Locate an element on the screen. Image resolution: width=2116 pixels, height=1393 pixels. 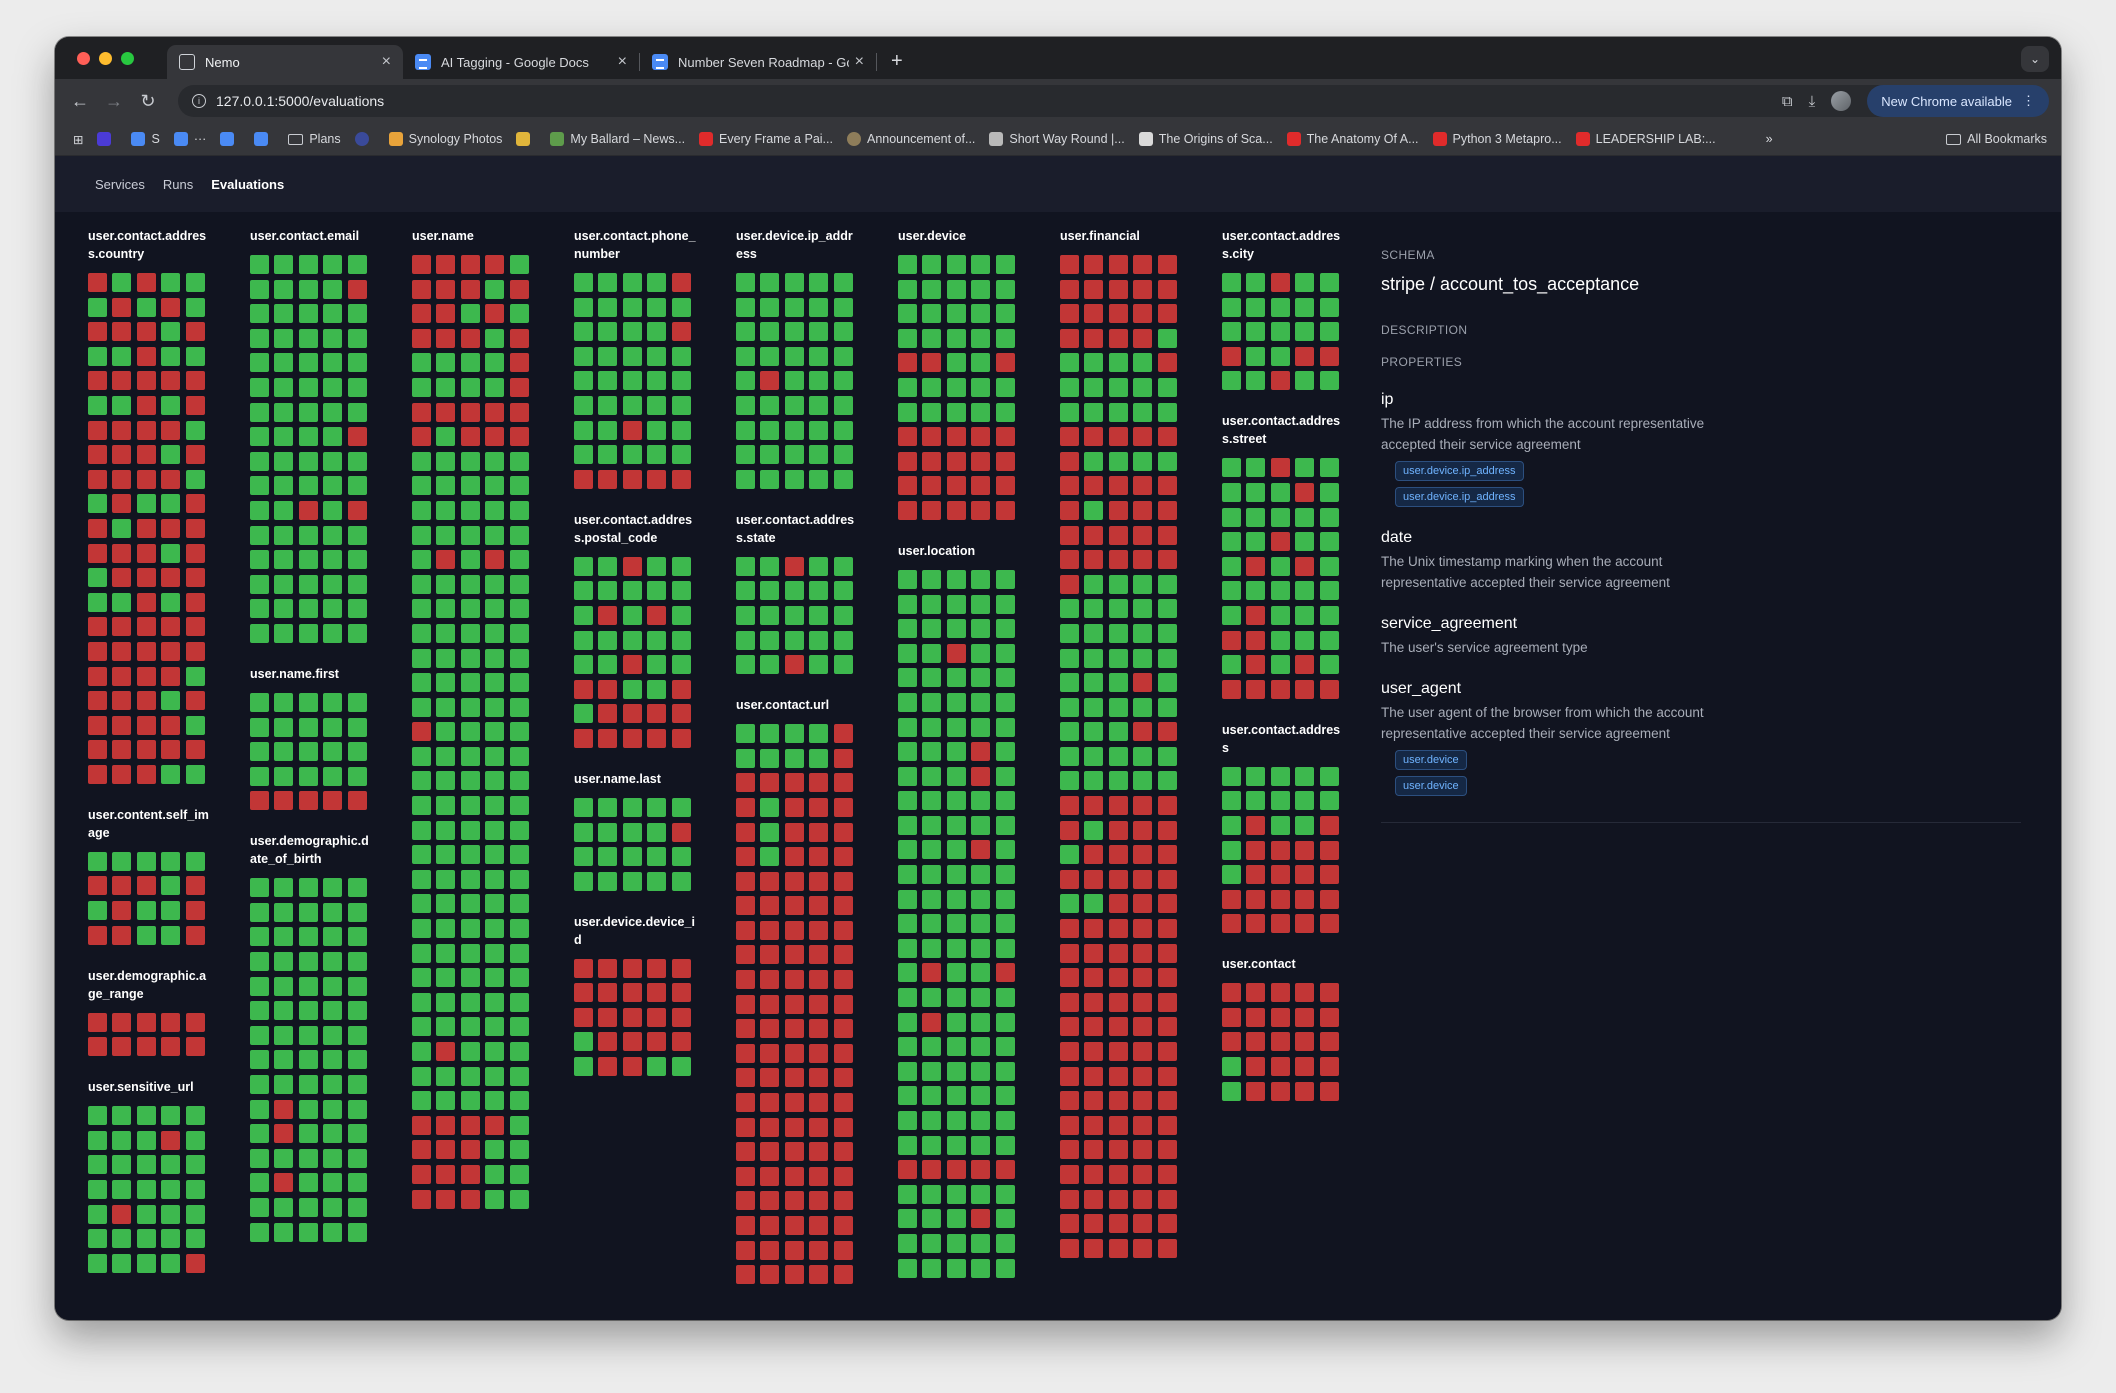
property-tag: user.device.ip_address is located at coordinates (1459, 497).